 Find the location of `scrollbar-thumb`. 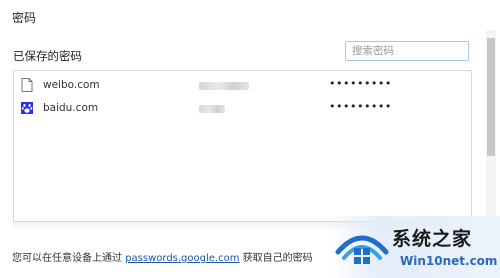

scrollbar-thumb is located at coordinates (491, 97).